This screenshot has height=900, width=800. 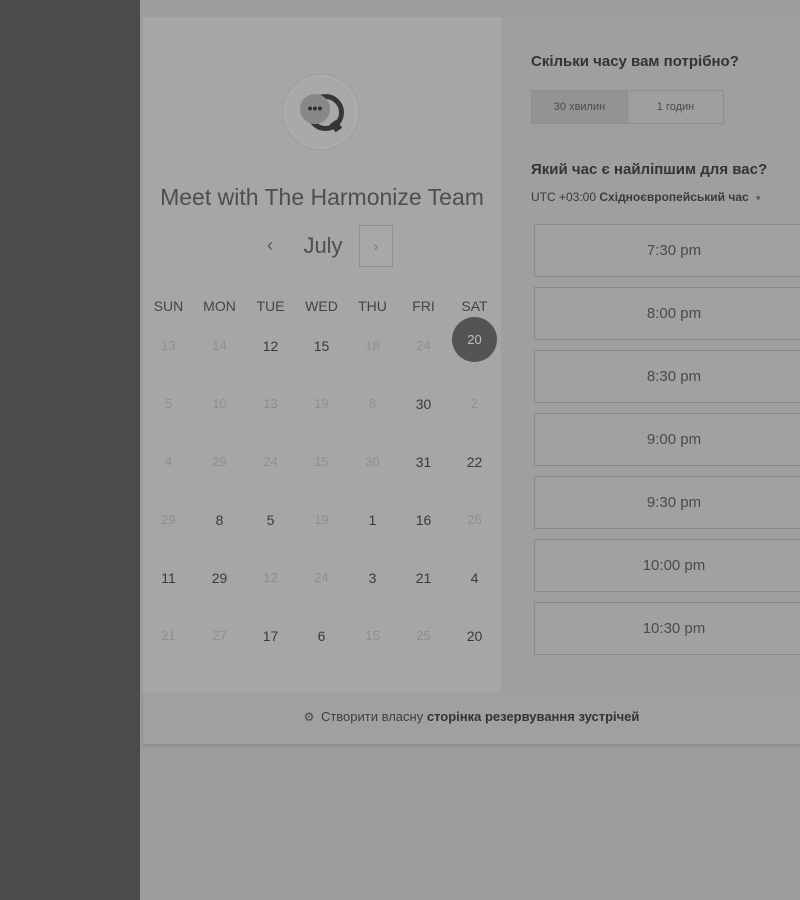 I want to click on weekday-thu: THU, so click(x=372, y=306).